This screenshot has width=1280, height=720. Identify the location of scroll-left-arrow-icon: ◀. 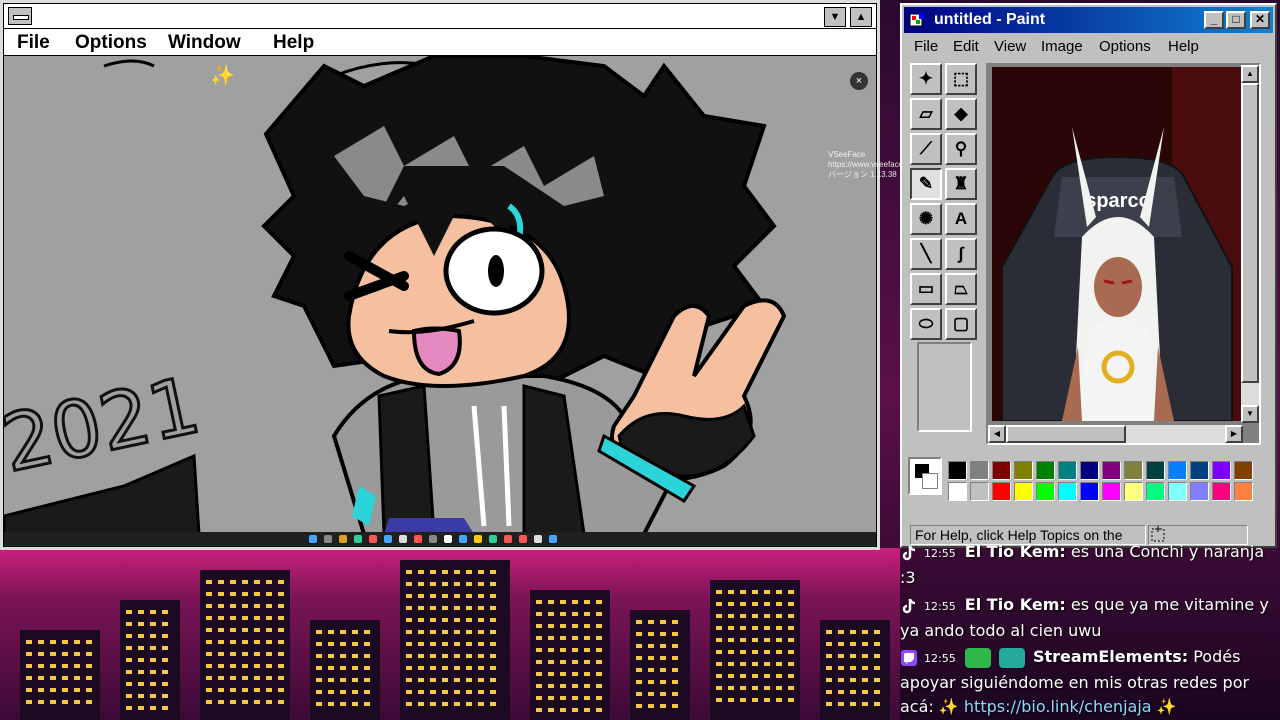
(997, 434).